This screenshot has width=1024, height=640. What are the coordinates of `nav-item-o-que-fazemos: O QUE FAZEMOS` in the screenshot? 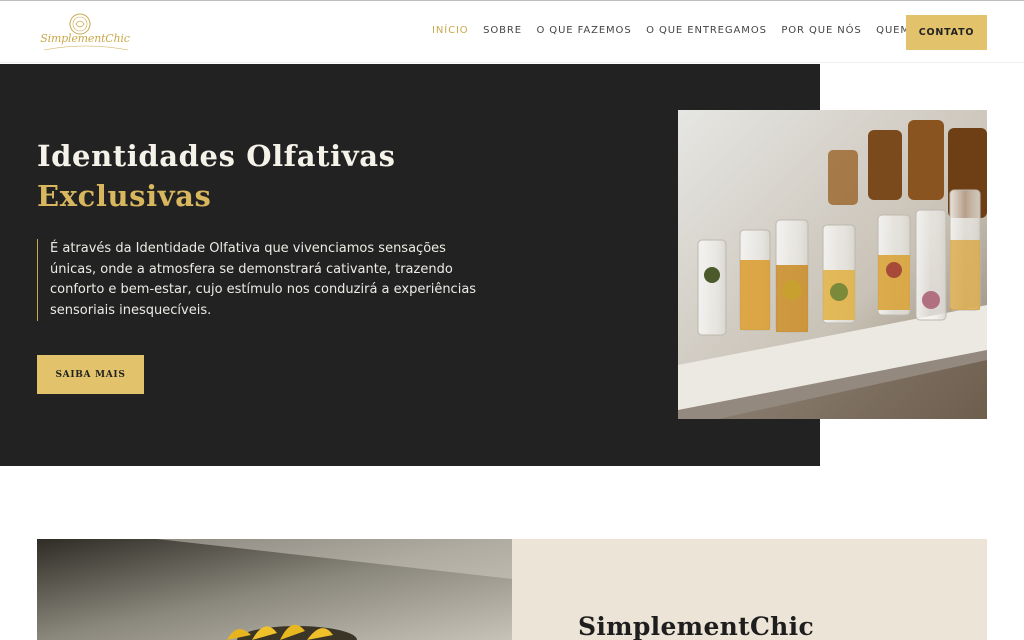 It's located at (583, 30).